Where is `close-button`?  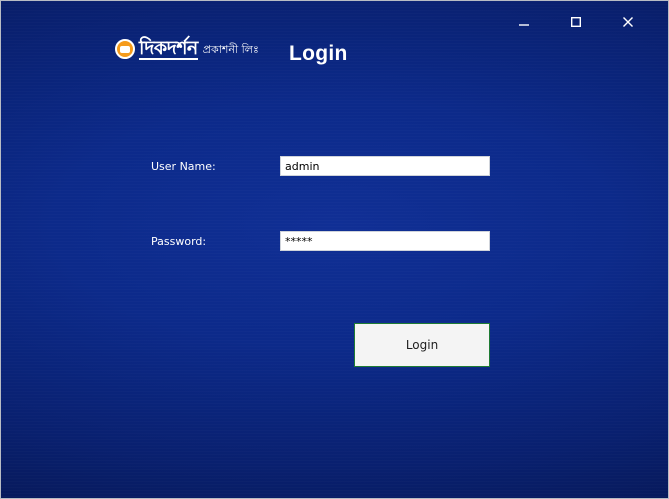 close-button is located at coordinates (628, 22).